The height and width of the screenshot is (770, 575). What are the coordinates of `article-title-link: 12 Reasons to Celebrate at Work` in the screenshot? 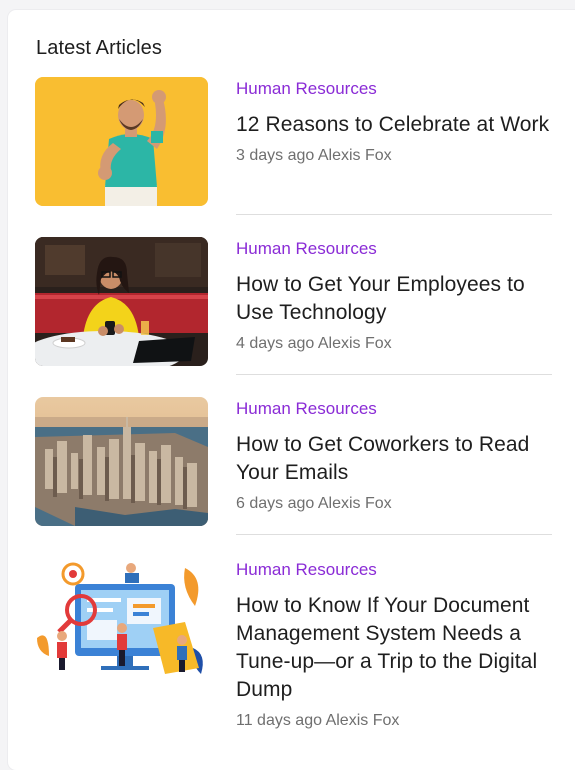 It's located at (394, 125).